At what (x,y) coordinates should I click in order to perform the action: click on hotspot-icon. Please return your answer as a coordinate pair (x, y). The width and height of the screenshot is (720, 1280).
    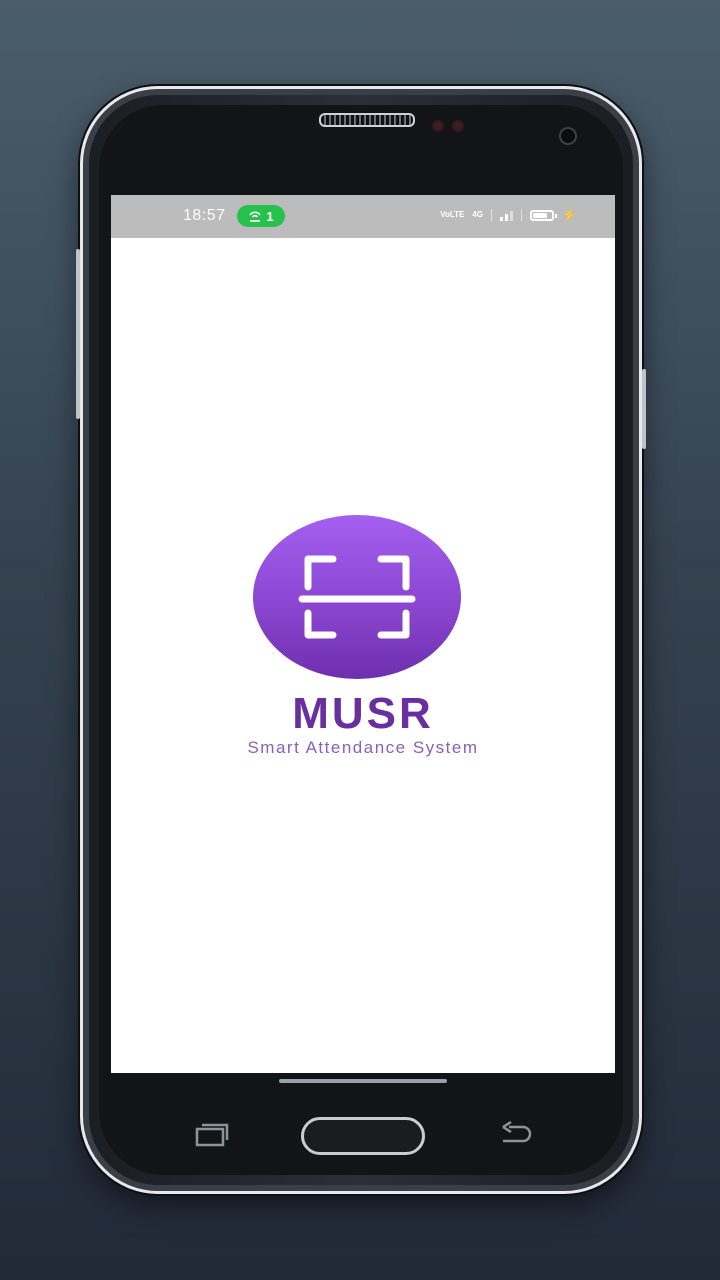
    Looking at the image, I should click on (255, 216).